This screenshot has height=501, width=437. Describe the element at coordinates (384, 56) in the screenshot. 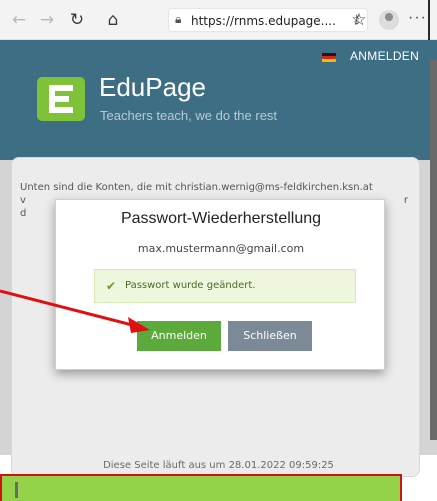

I see `header-login-link: ANMELDEN` at that location.